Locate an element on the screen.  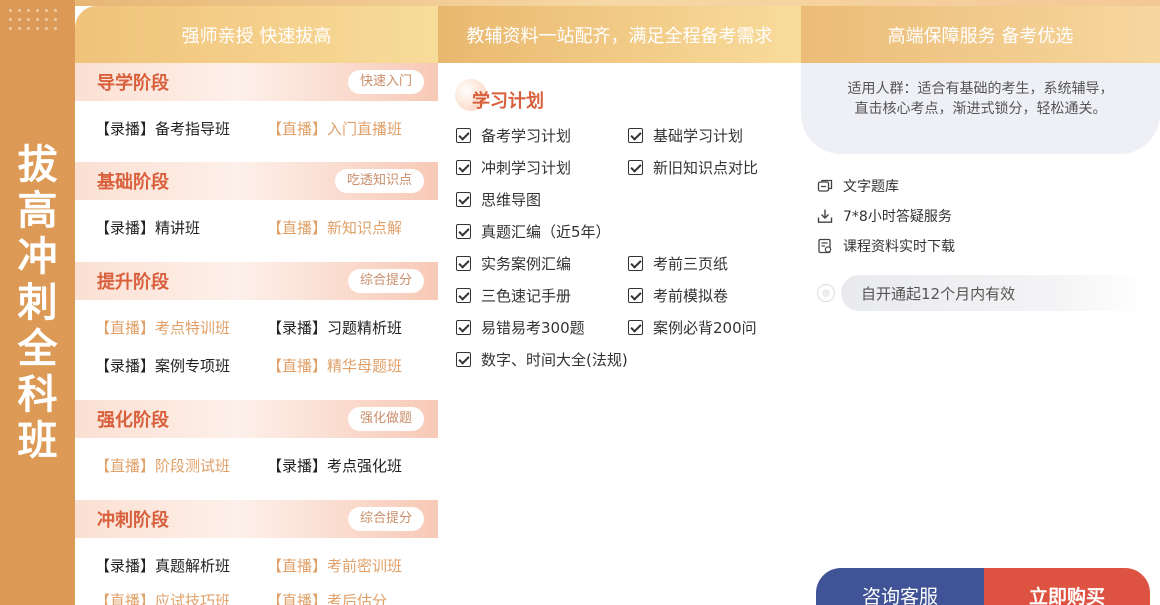
service-item: 7*8小时答疑服务 is located at coordinates (884, 216).